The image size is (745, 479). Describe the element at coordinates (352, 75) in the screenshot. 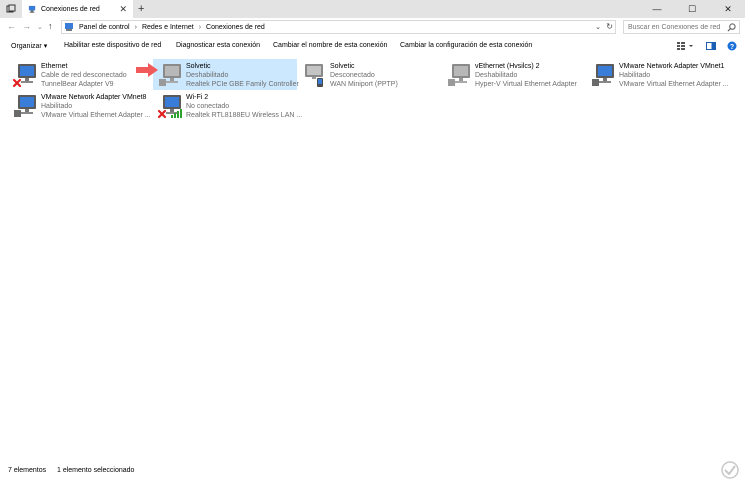

I see `connection-status: Desconectado` at that location.